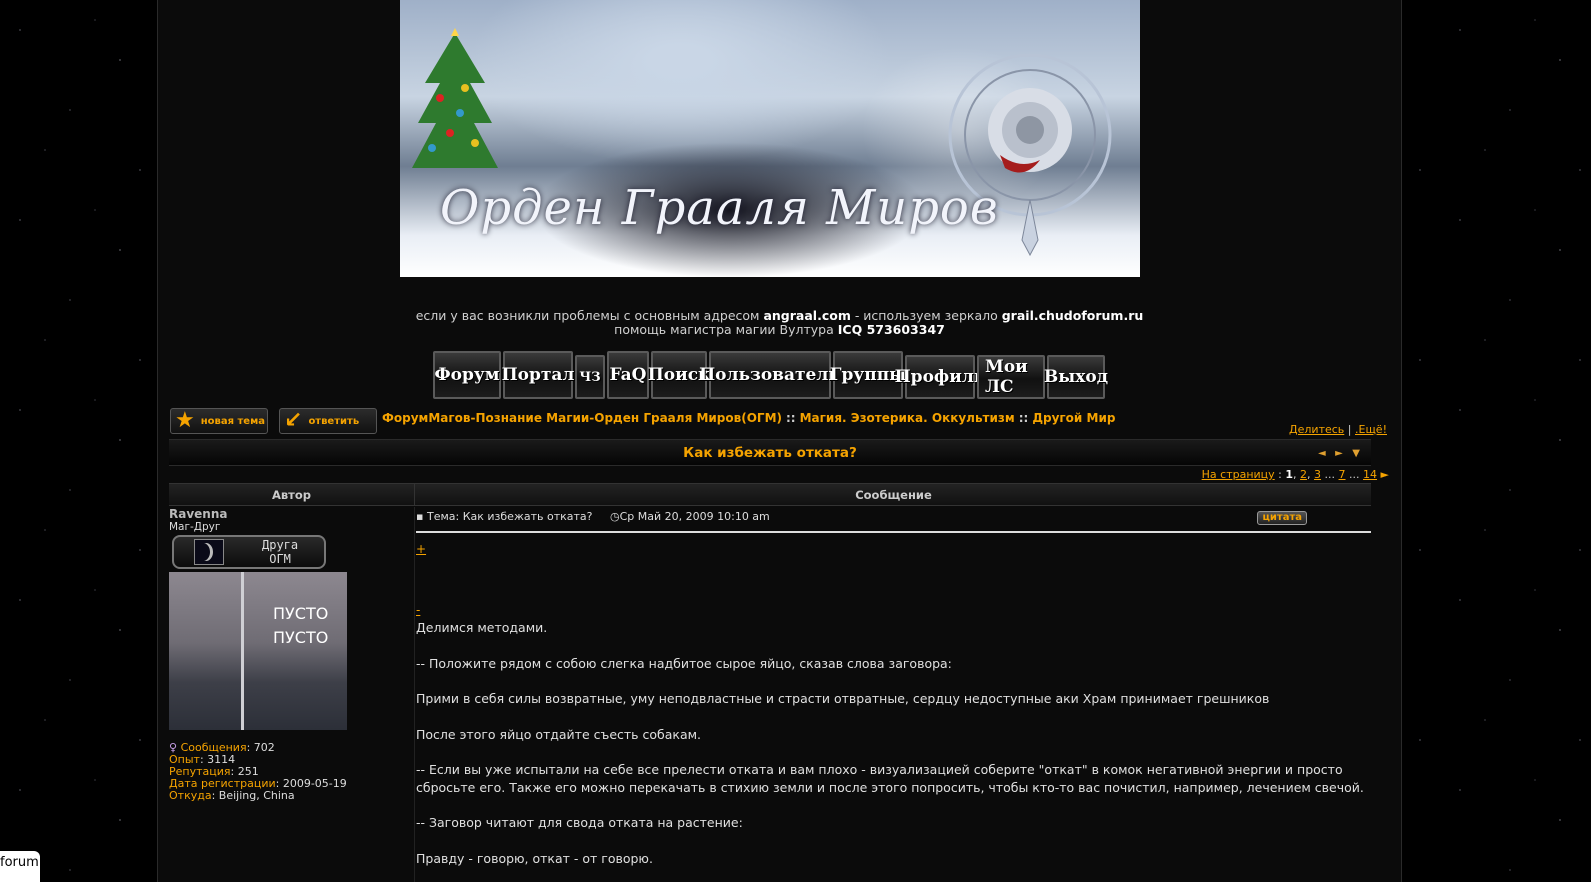  I want to click on post-icon: ▪, so click(420, 516).